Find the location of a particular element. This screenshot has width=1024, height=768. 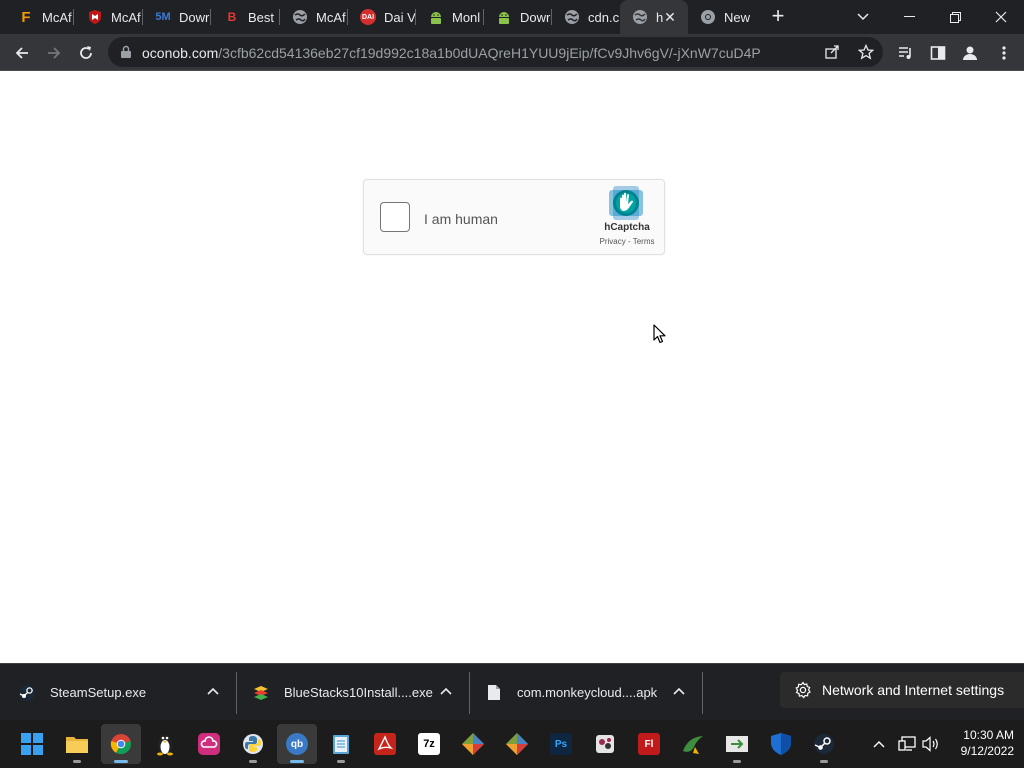

download-filename: SteamSetup.exe is located at coordinates (98, 692).